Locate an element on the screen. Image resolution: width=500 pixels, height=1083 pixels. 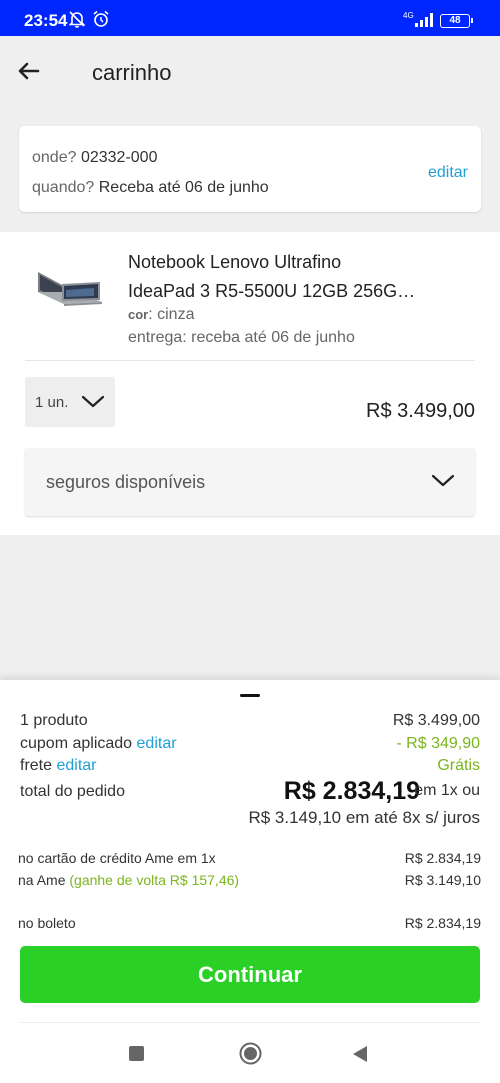
shipping-row: frete editar Grátis is located at coordinates (250, 766).